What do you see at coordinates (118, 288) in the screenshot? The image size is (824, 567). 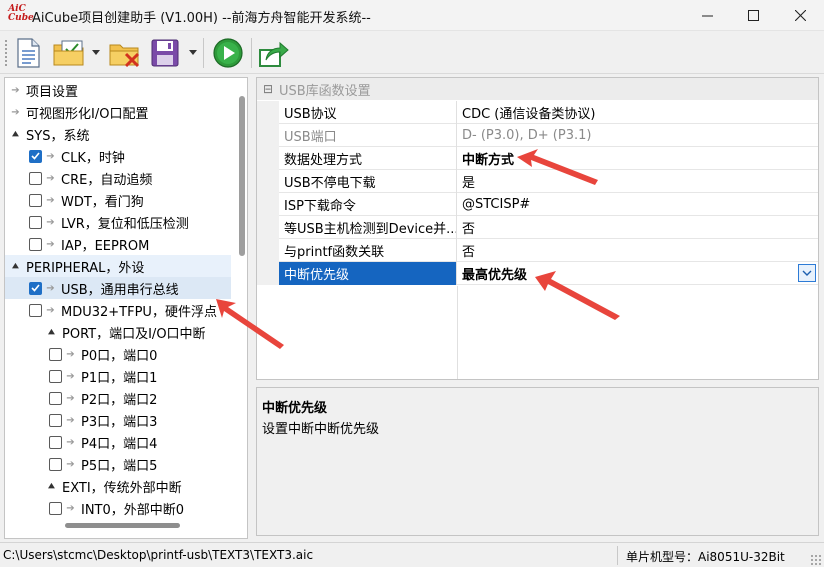 I see `tree-item: ➔ USB，通用串行总线` at bounding box center [118, 288].